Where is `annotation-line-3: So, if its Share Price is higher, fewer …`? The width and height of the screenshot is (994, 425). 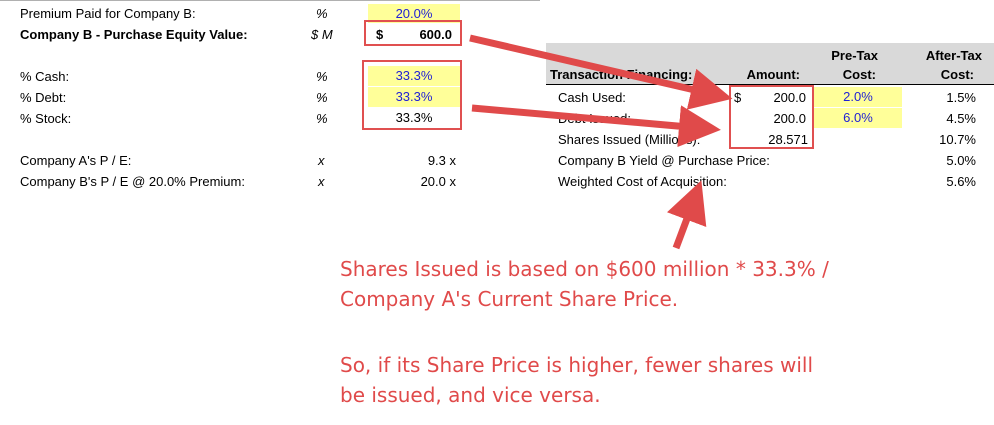
annotation-line-3: So, if its Share Price is higher, fewer … is located at coordinates (577, 365).